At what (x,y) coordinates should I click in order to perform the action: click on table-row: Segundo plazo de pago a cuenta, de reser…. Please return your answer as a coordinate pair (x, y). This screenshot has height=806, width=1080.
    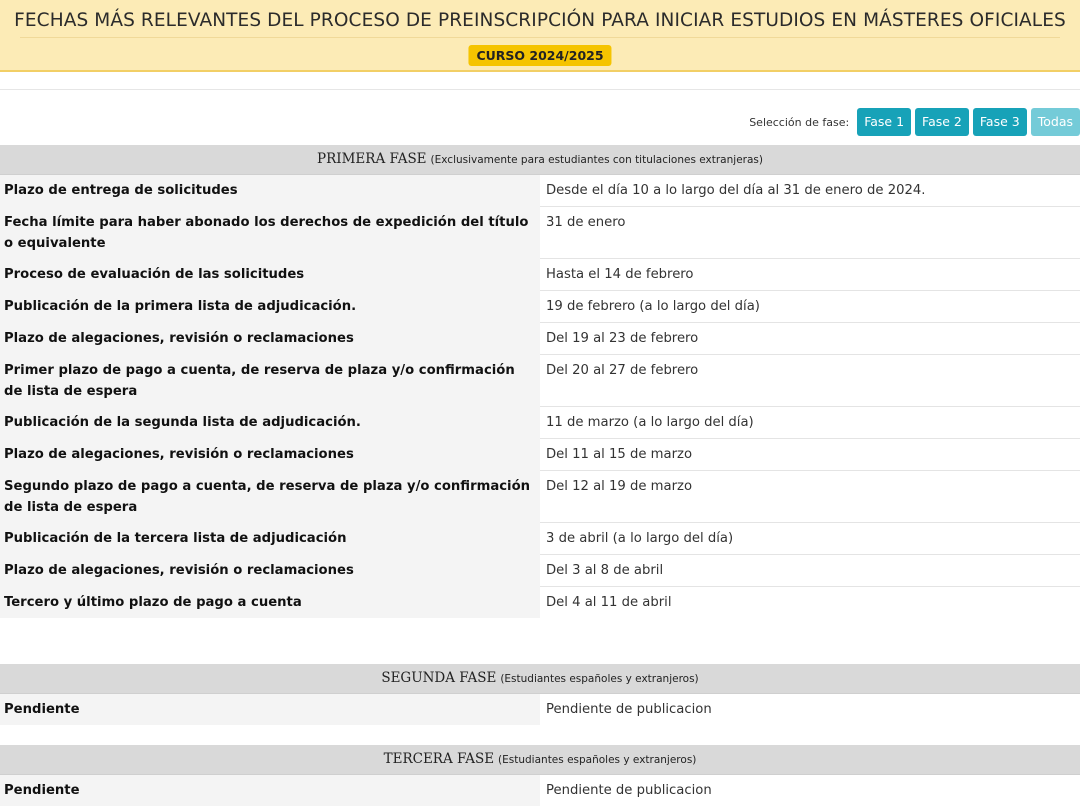
    Looking at the image, I should click on (540, 497).